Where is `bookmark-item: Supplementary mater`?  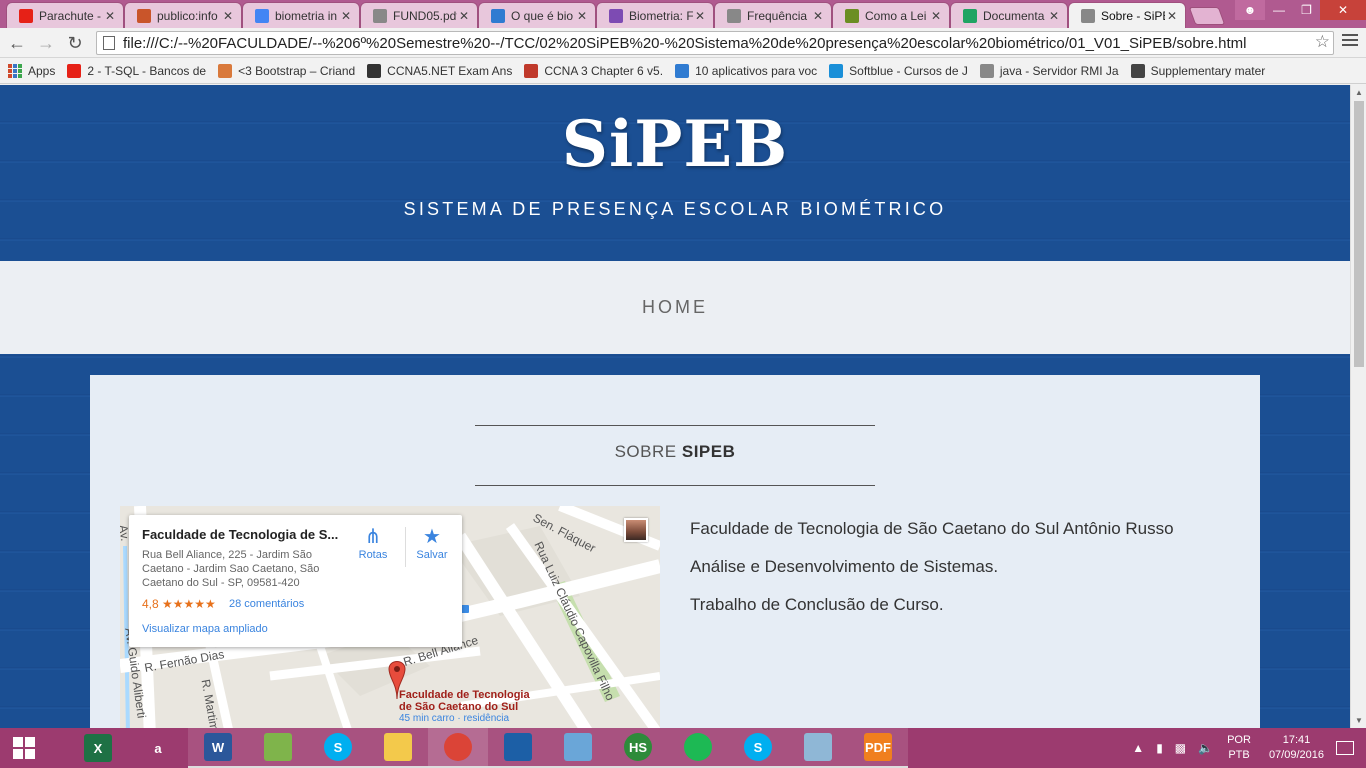 bookmark-item: Supplementary mater is located at coordinates (1197, 70).